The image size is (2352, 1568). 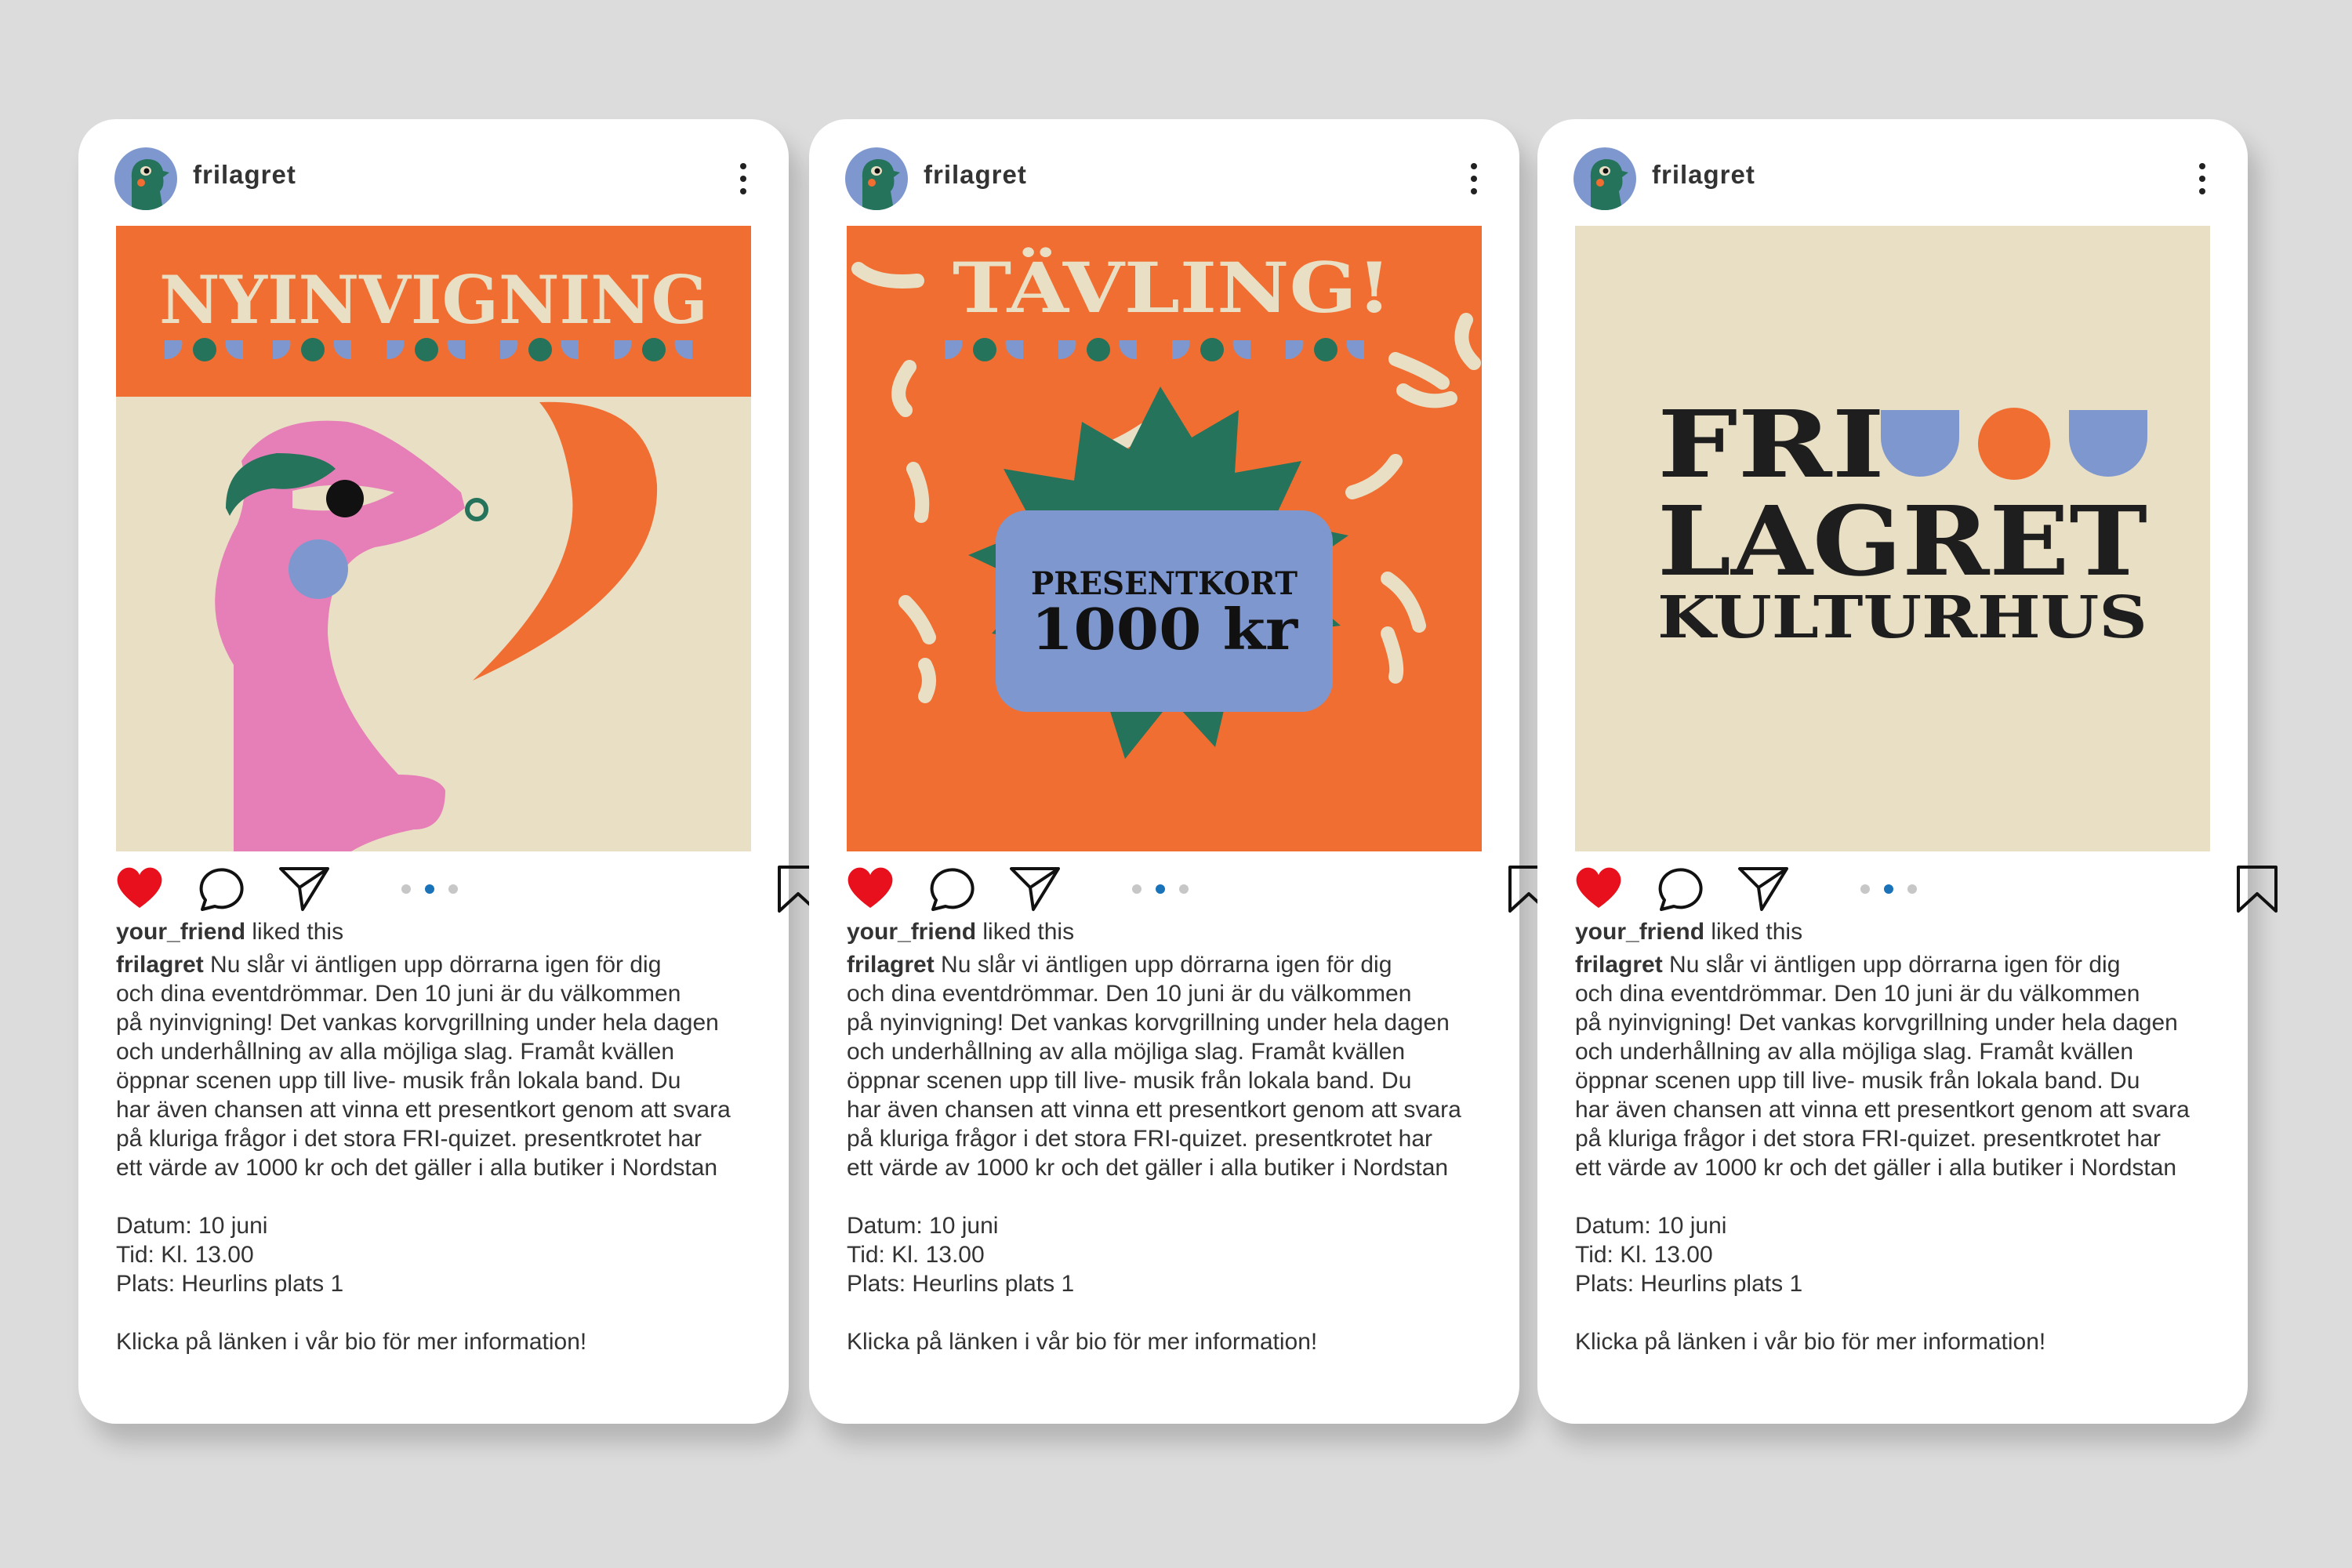 I want to click on logo-line-3: KULTURHUS, so click(x=1902, y=618).